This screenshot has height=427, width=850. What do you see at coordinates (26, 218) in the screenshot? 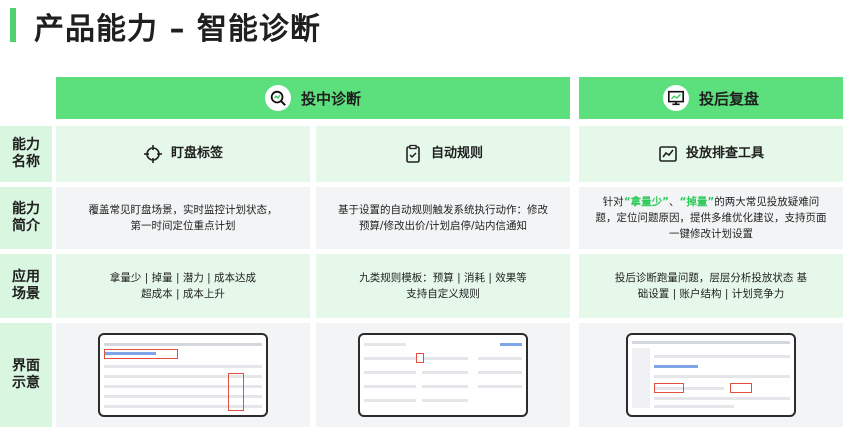
I see `row-label-capability-intro: 能力简介` at bounding box center [26, 218].